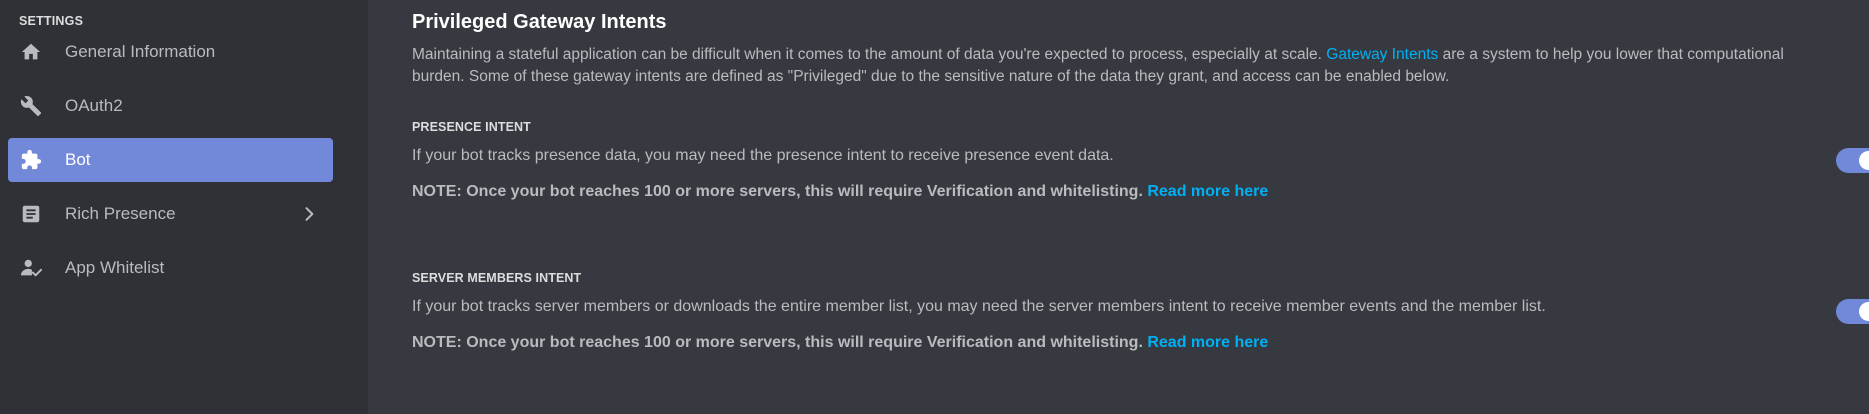  Describe the element at coordinates (1852, 160) in the screenshot. I see `presence-intent-toggle` at that location.